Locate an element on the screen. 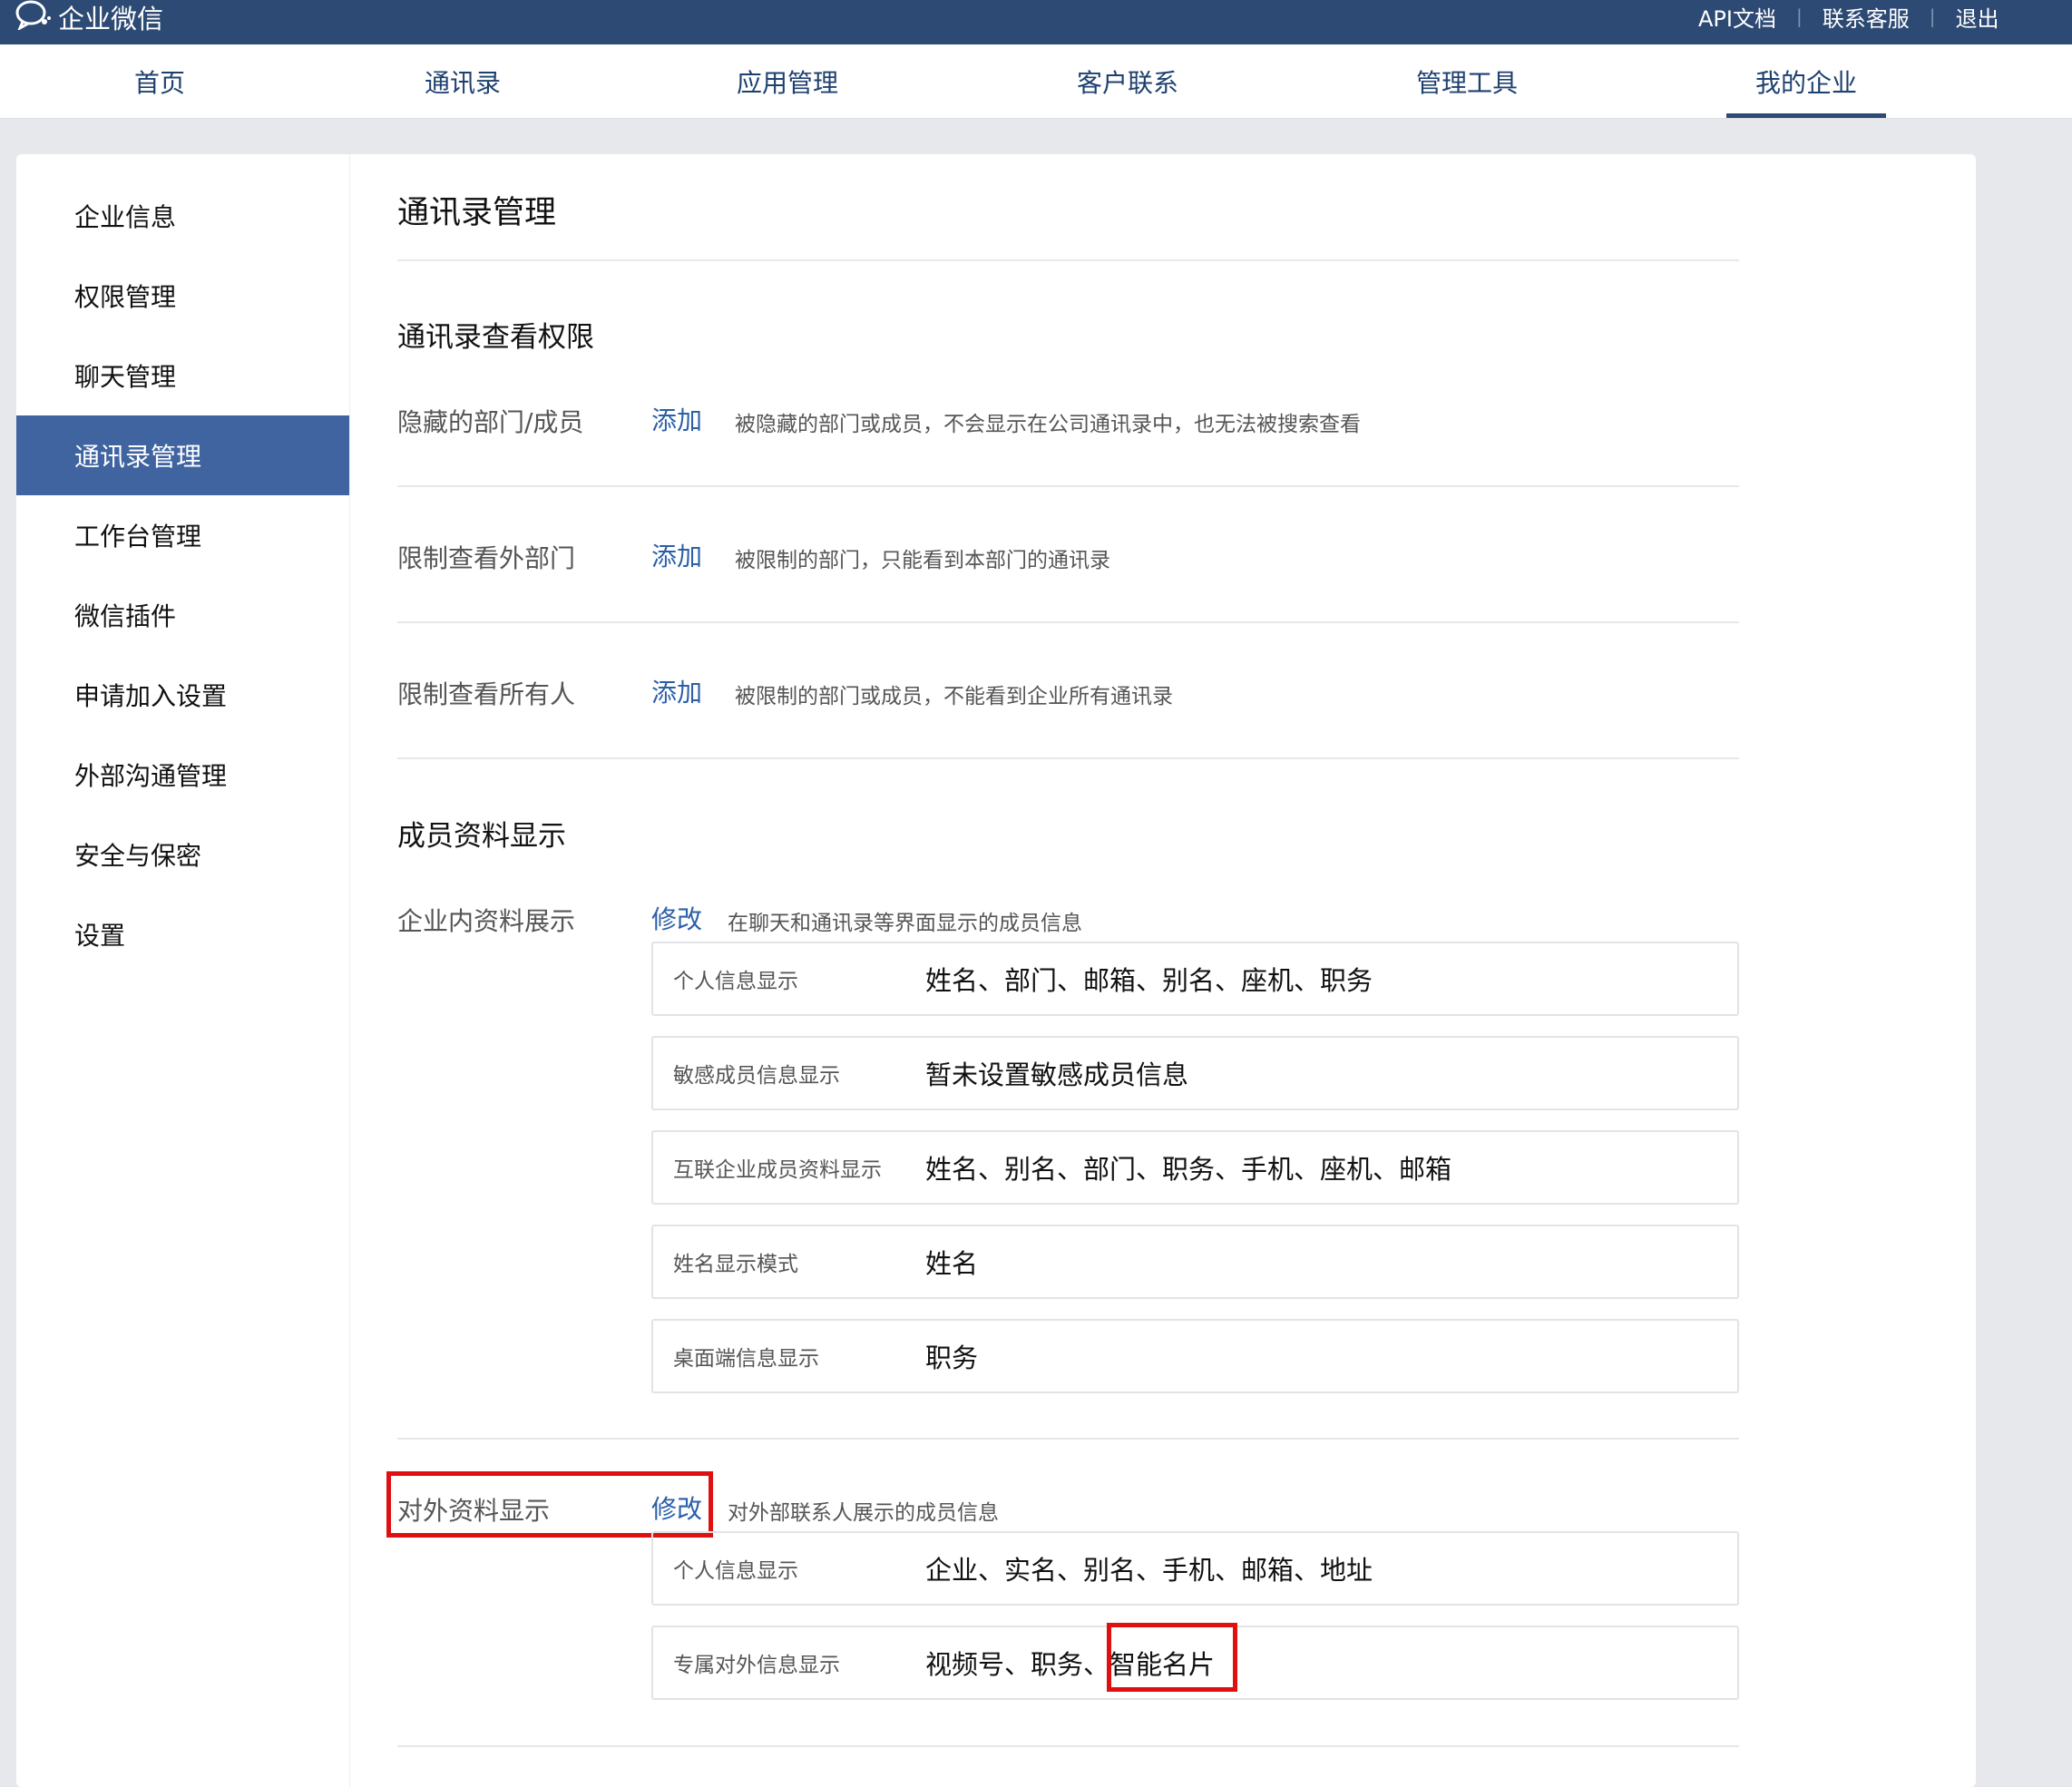 The height and width of the screenshot is (1787, 2072). nav-customer-contact: 客户联系 is located at coordinates (1127, 81).